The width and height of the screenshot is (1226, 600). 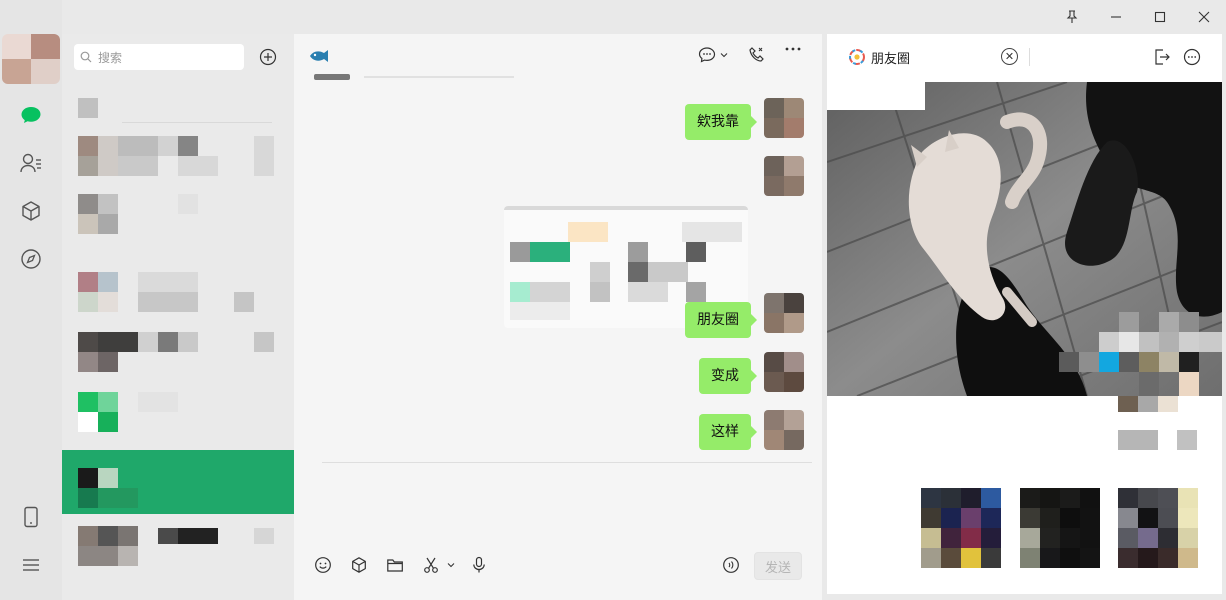 I want to click on call-button, so click(x=757, y=55).